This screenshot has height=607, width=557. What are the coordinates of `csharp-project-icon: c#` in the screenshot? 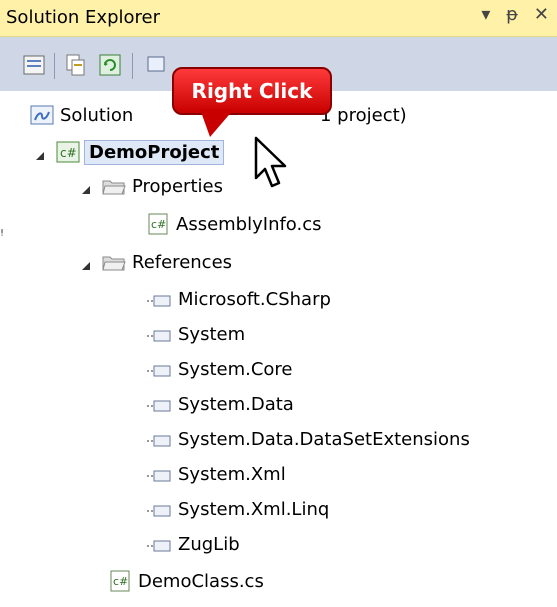 It's located at (68, 152).